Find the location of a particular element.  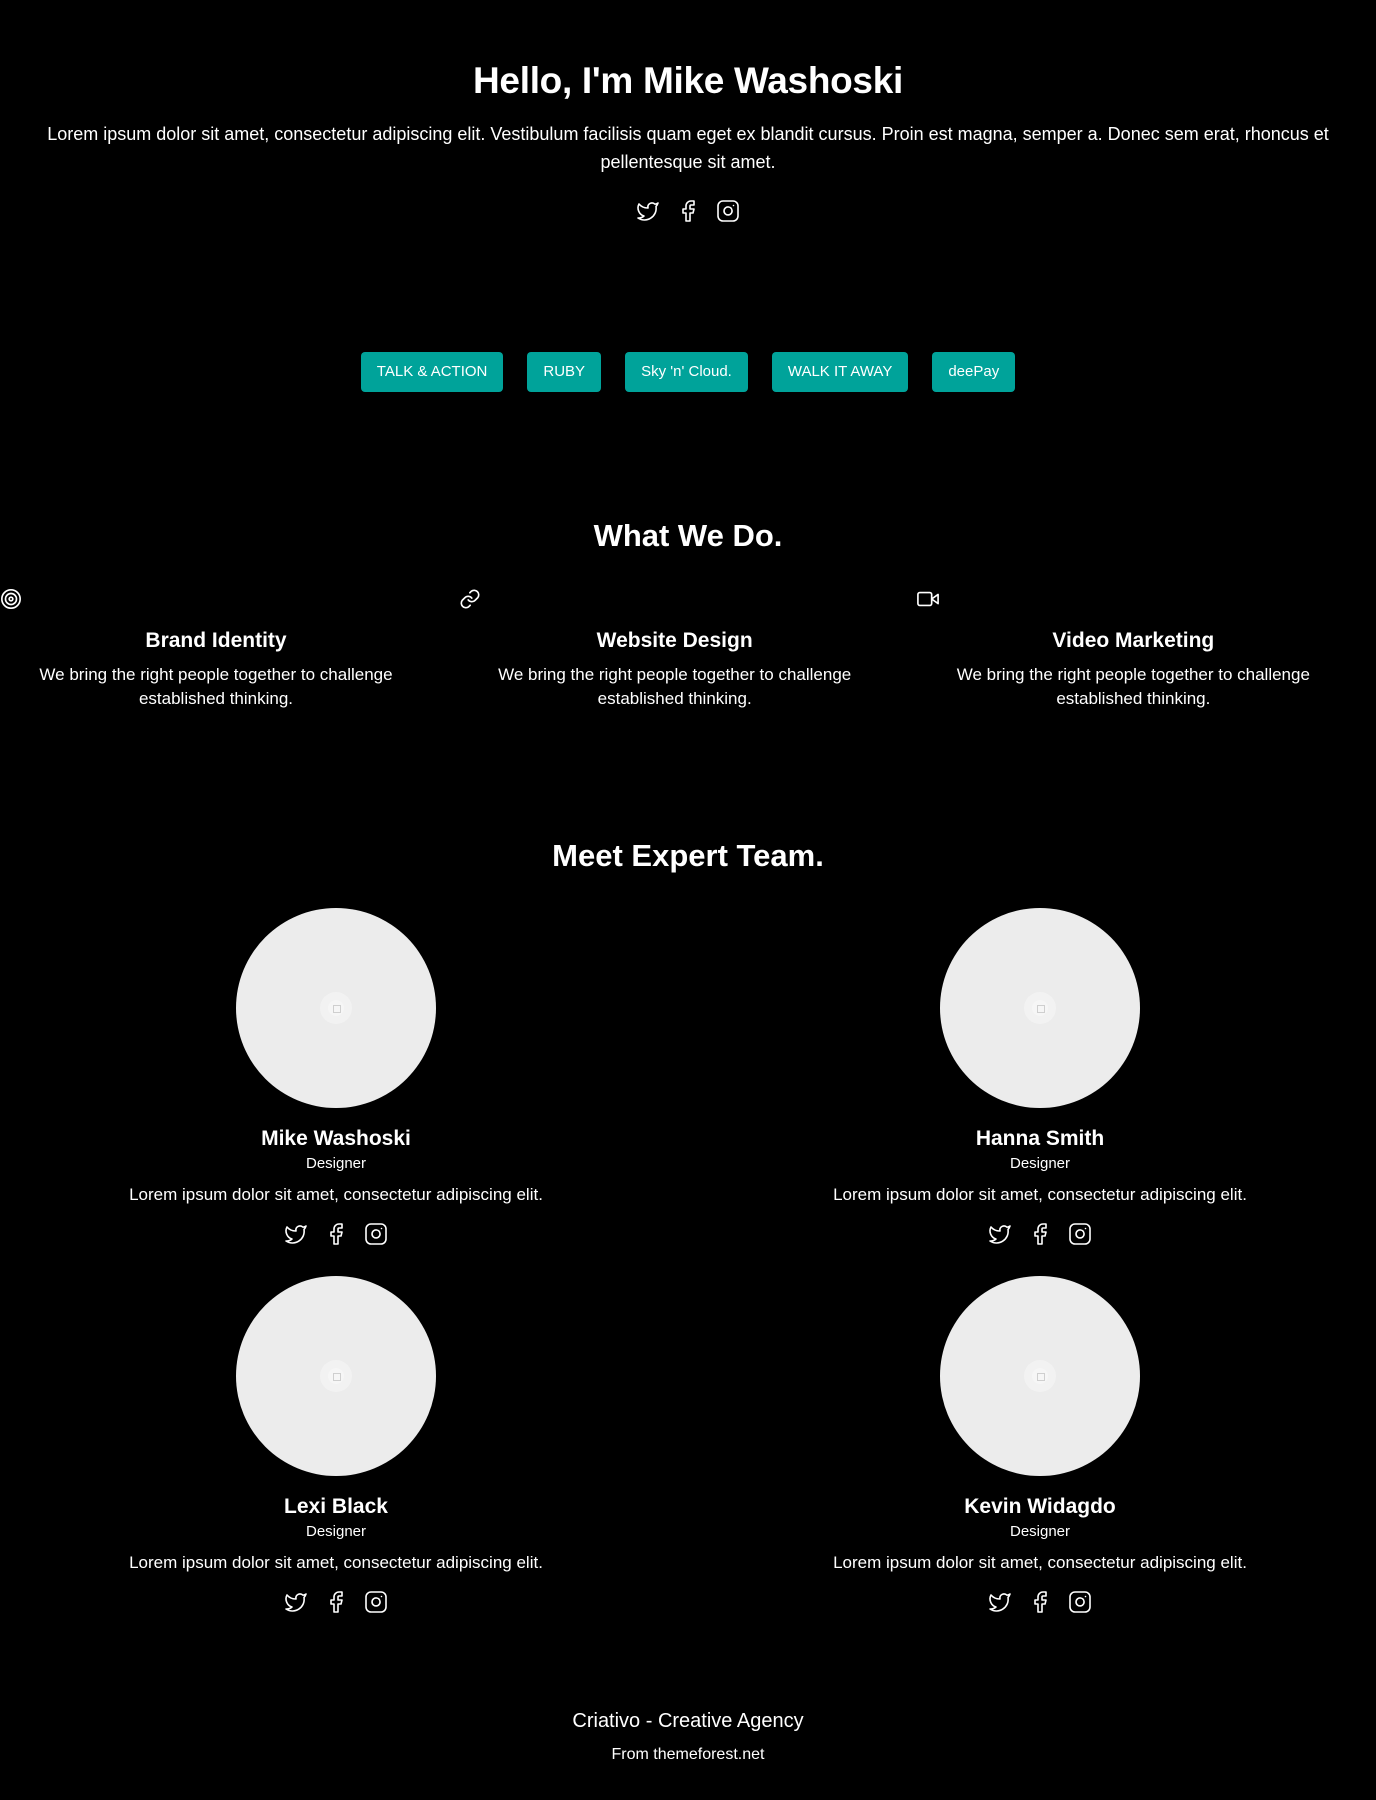

service-title: Website Design is located at coordinates (674, 640).